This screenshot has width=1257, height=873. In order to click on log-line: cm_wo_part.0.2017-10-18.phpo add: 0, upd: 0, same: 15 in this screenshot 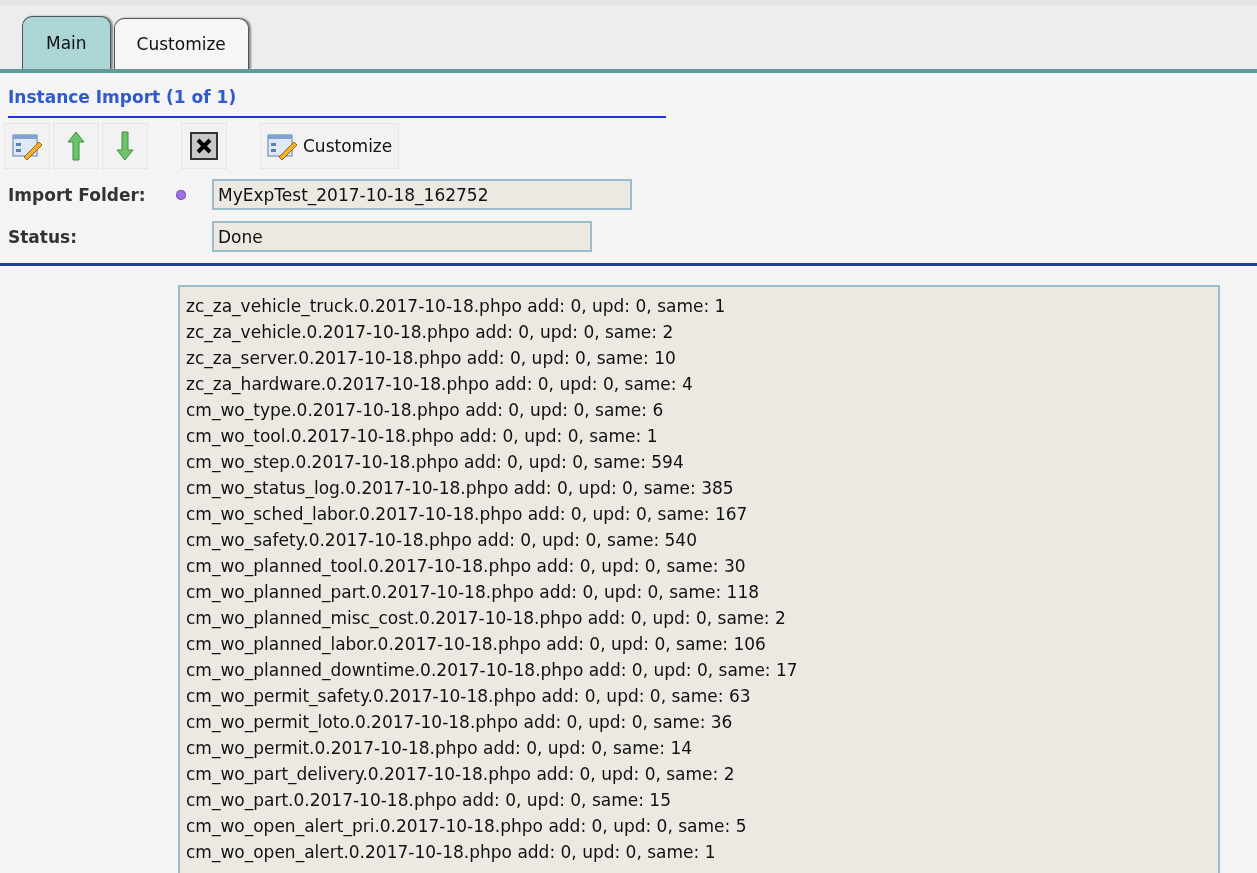, I will do `click(429, 801)`.